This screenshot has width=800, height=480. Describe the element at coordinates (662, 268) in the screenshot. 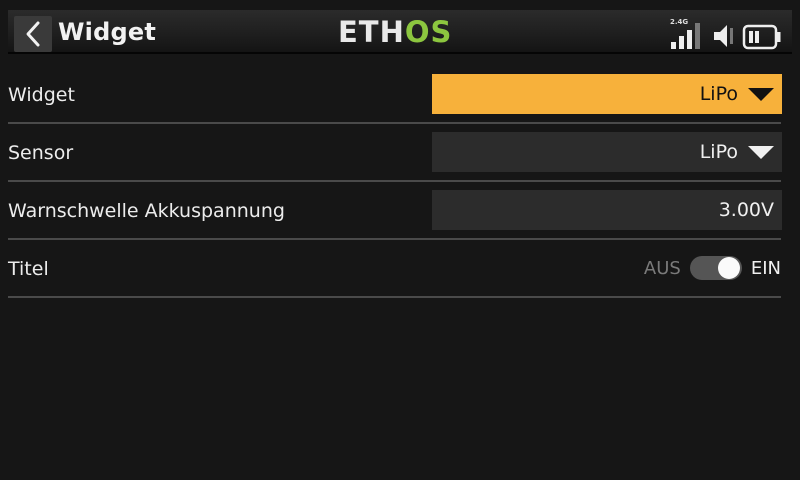

I see `toggle-off-label: AUS` at that location.